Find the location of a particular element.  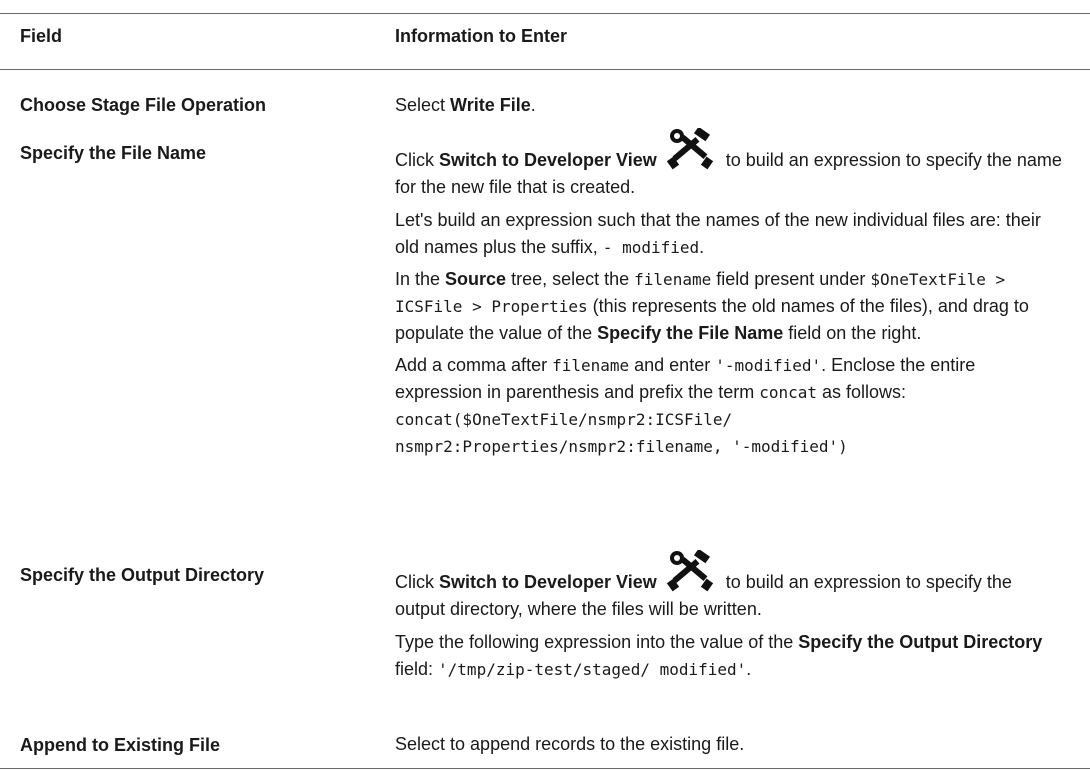

code: concat($OneTextFile/nsmpr2:ICSFile/ is located at coordinates (564, 419).